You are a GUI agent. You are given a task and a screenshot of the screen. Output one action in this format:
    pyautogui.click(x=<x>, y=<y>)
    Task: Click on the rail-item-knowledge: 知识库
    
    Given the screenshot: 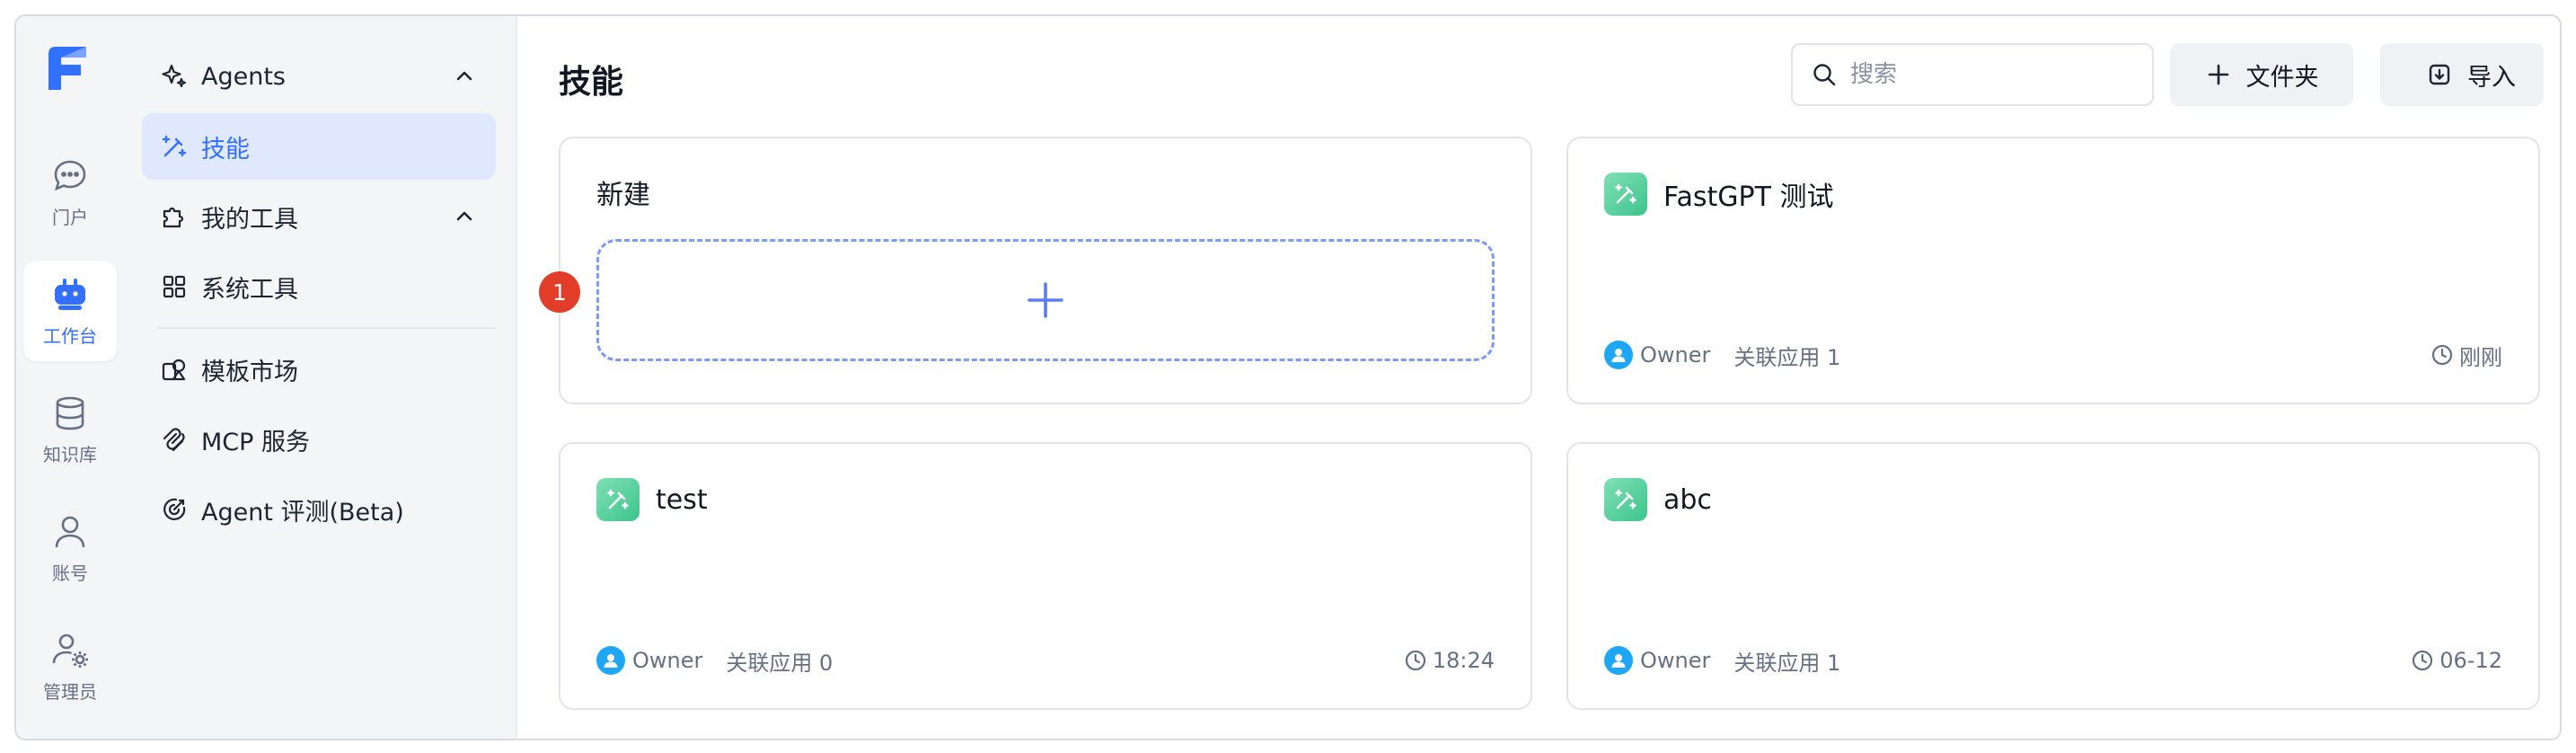 What is the action you would take?
    pyautogui.click(x=70, y=429)
    